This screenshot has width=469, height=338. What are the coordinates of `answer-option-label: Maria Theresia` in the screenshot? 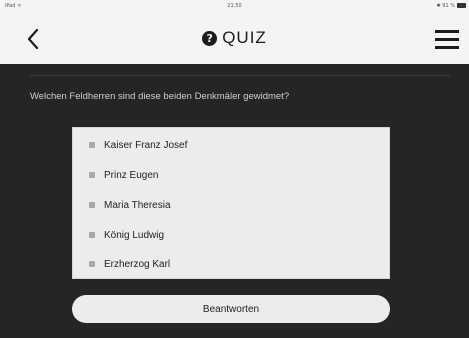 It's located at (137, 205).